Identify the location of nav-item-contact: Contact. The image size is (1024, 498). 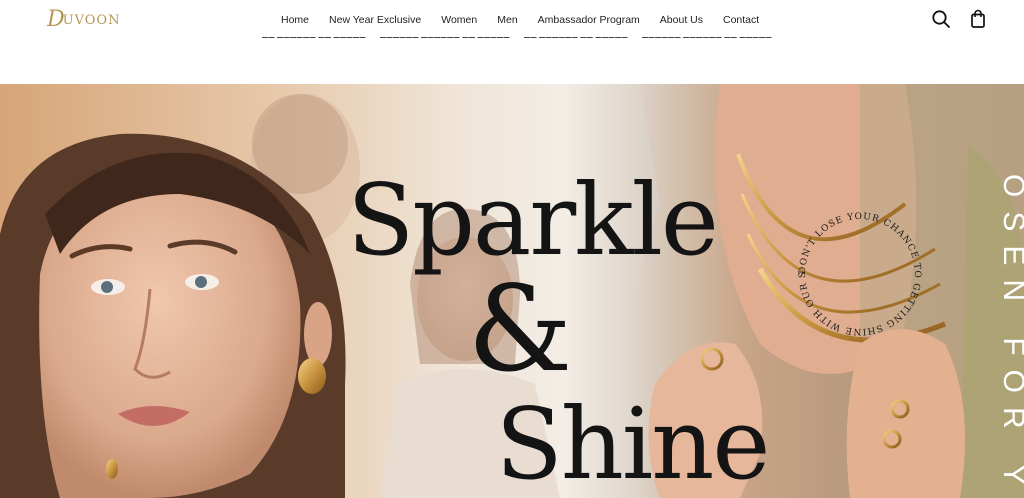
(741, 20).